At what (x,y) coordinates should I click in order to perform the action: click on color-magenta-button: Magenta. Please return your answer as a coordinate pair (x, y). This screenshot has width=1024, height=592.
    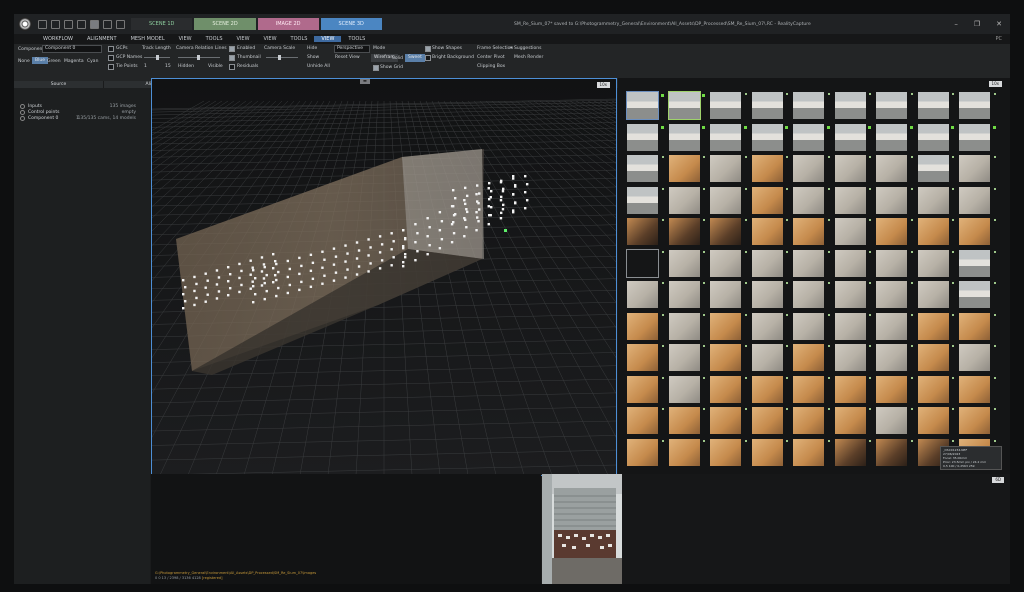
    Looking at the image, I should click on (74, 61).